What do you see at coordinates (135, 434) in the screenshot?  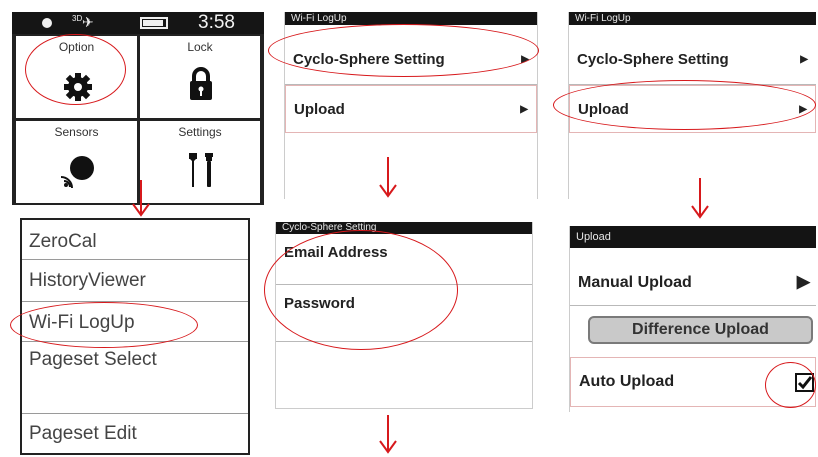 I see `menu-item-pageset-edit: Pageset Edit` at bounding box center [135, 434].